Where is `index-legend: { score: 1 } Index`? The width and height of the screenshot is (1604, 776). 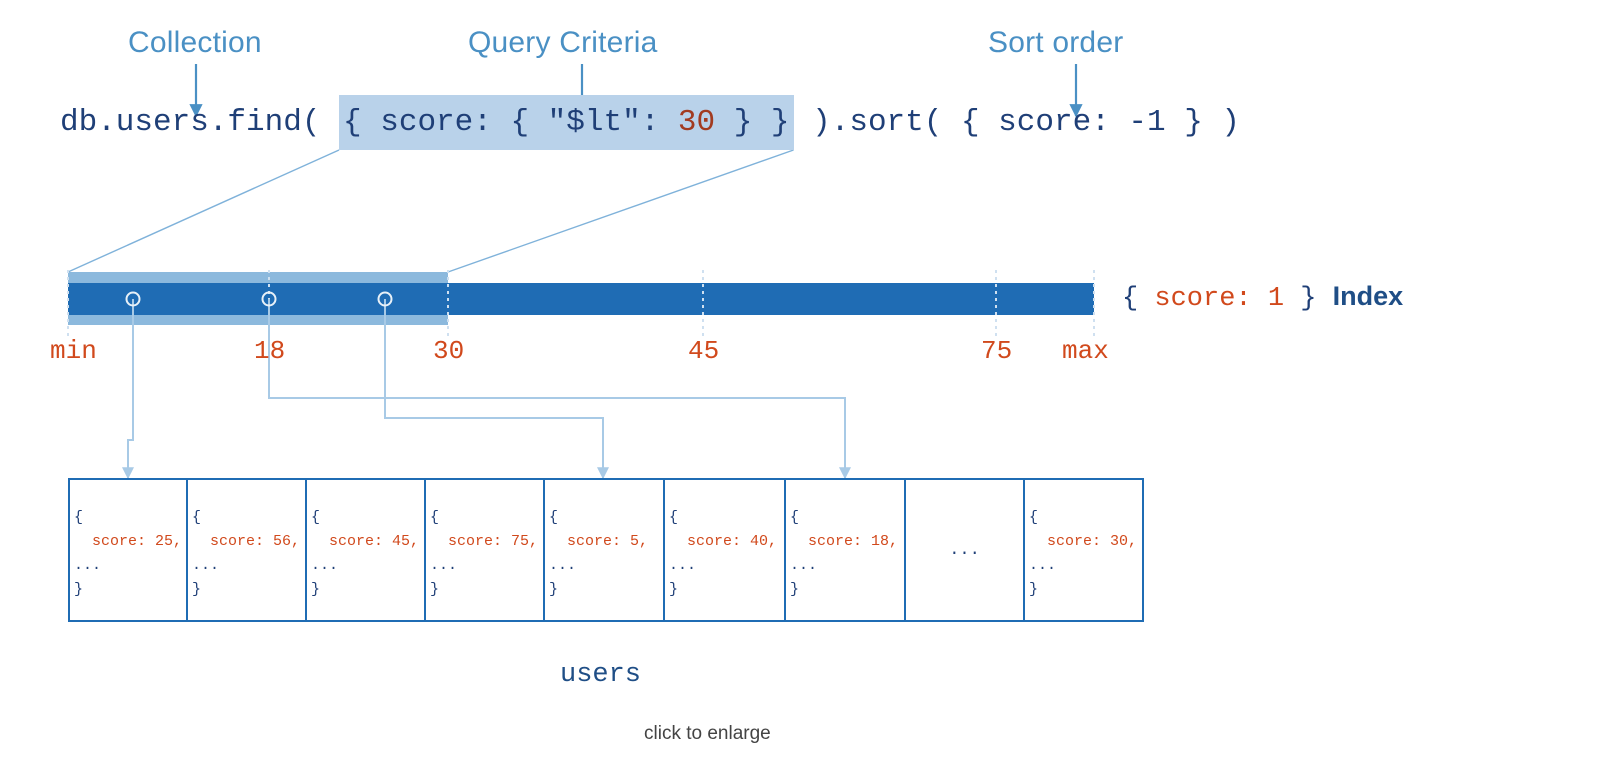 index-legend: { score: 1 } Index is located at coordinates (1262, 297).